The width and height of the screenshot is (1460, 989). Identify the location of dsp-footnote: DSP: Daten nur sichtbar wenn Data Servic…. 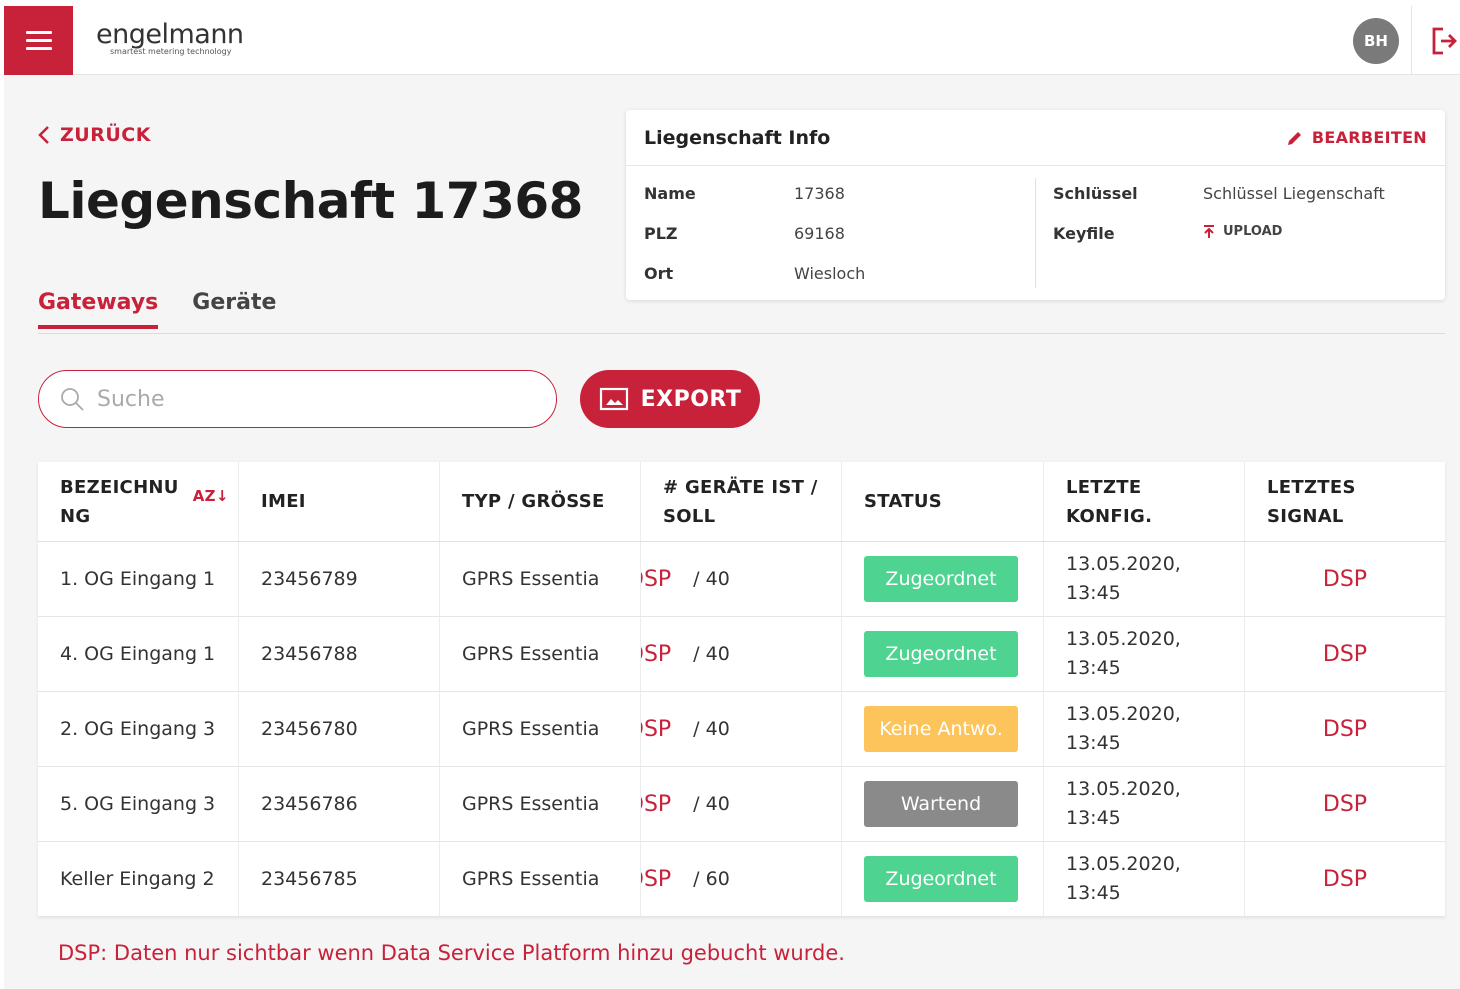
(451, 953).